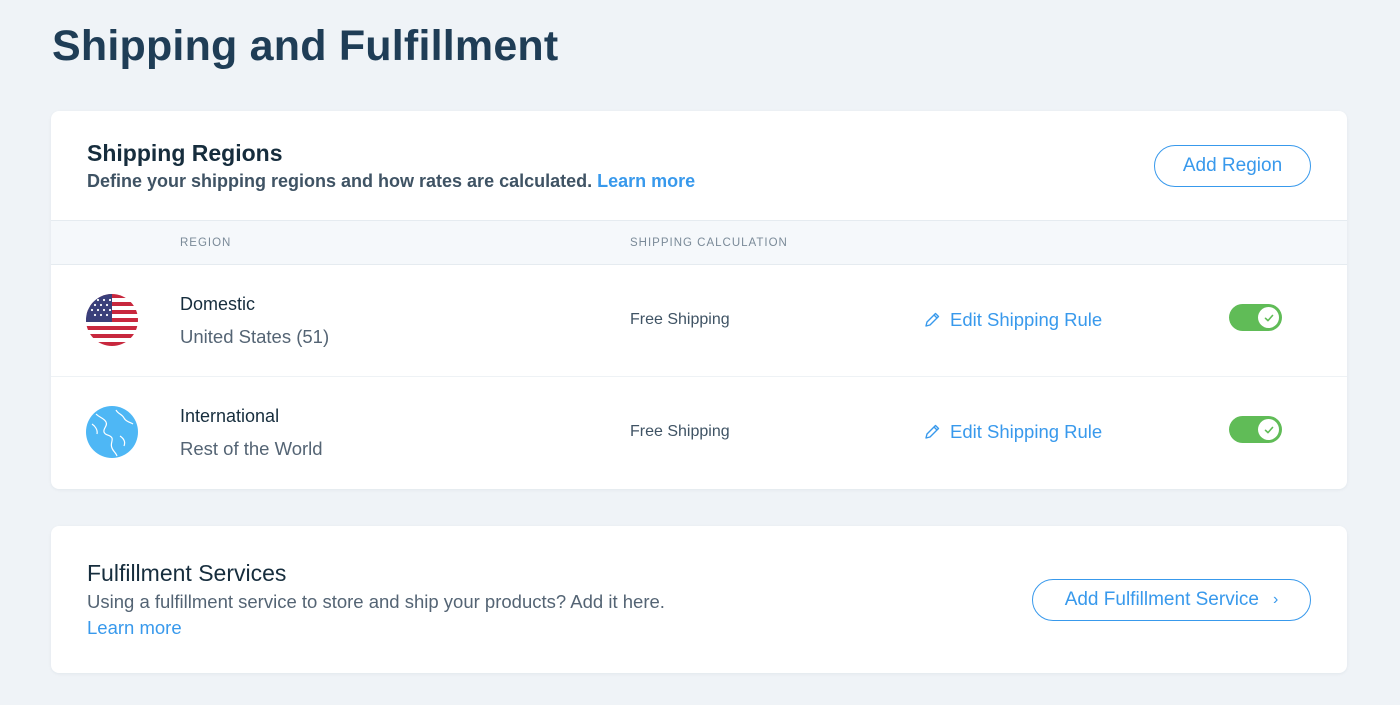 Image resolution: width=1400 pixels, height=705 pixels. What do you see at coordinates (255, 336) in the screenshot?
I see `region-description: United States (51)` at bounding box center [255, 336].